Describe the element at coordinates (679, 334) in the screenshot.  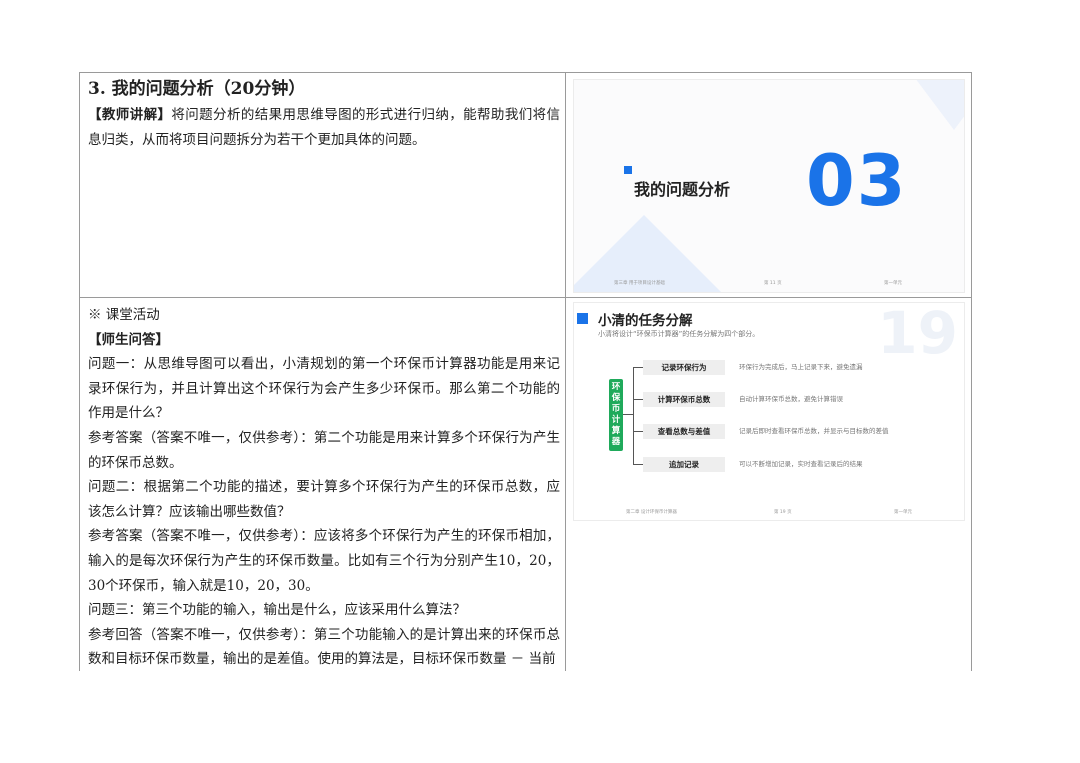
I see `slide-subtitle: 小清将设计“环保币计算器”的任务分解为四个部分。` at that location.